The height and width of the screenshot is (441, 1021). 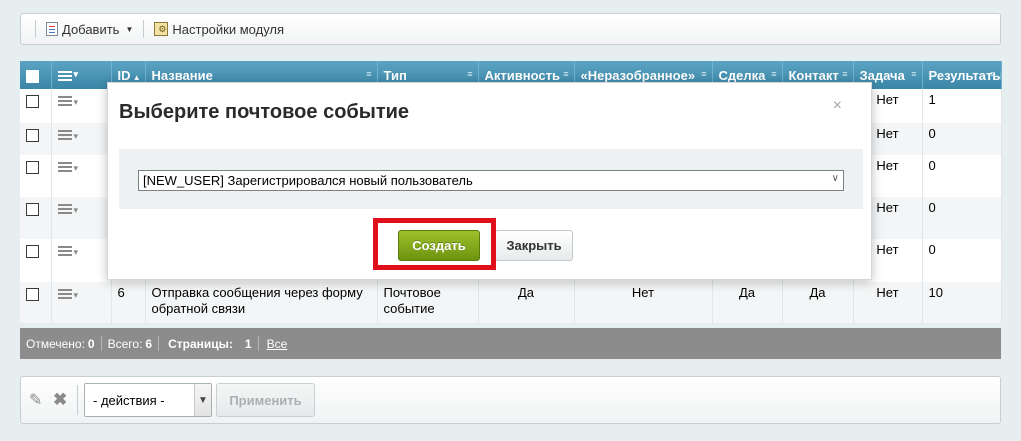 What do you see at coordinates (962, 106) in the screenshot?
I see `cell-results: 1` at bounding box center [962, 106].